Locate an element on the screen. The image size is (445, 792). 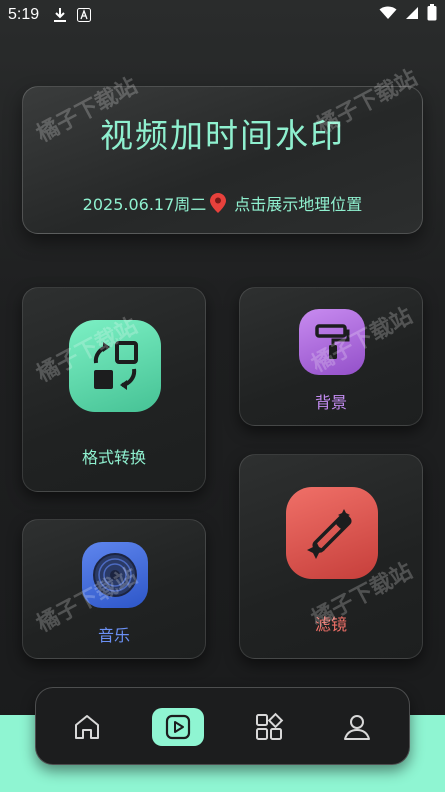
background-tile is located at coordinates (332, 342).